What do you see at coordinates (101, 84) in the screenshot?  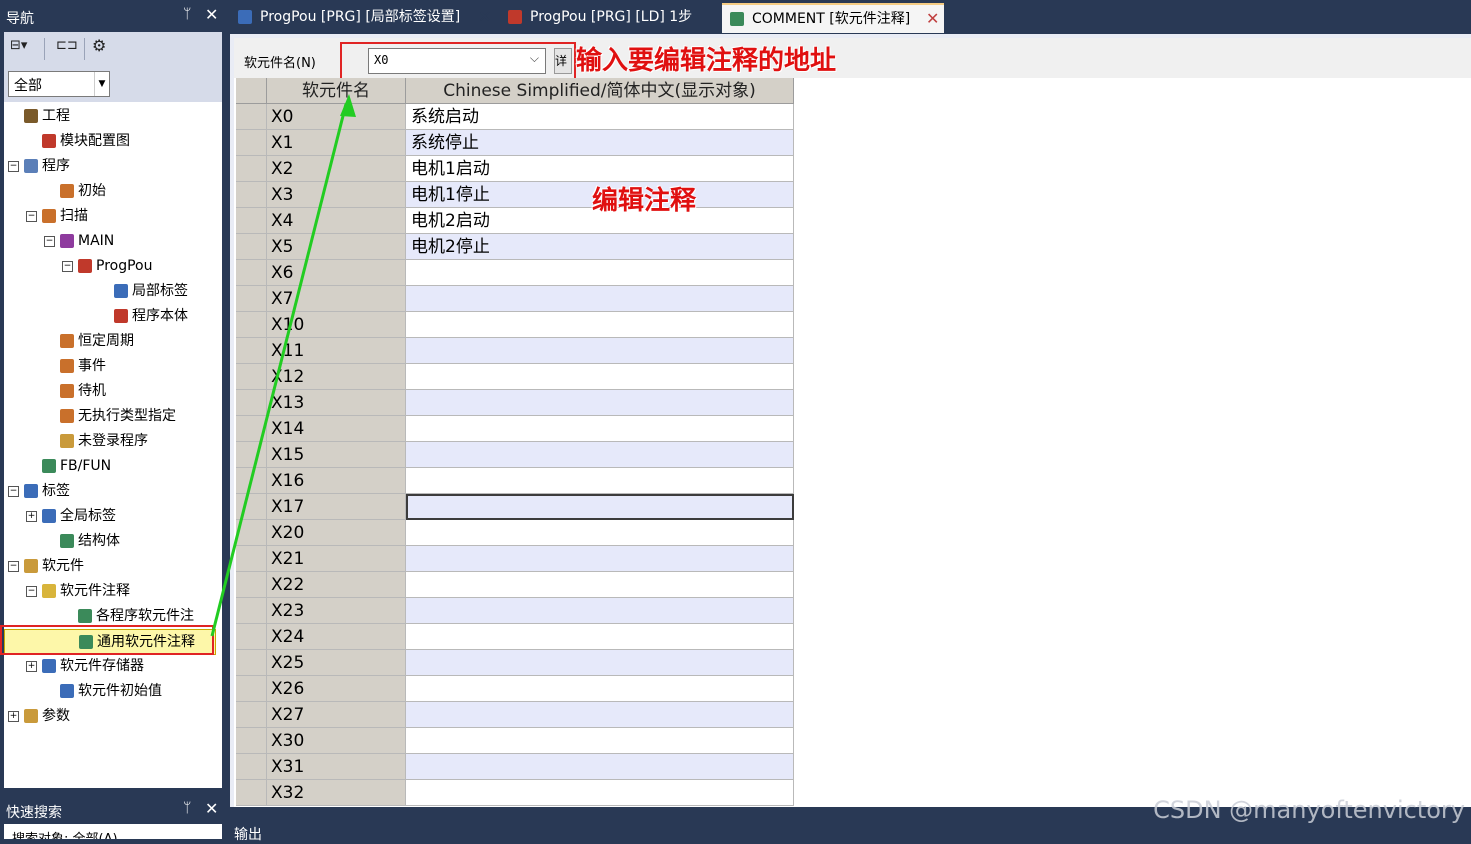 I see `chevron-down-icon: ▼` at bounding box center [101, 84].